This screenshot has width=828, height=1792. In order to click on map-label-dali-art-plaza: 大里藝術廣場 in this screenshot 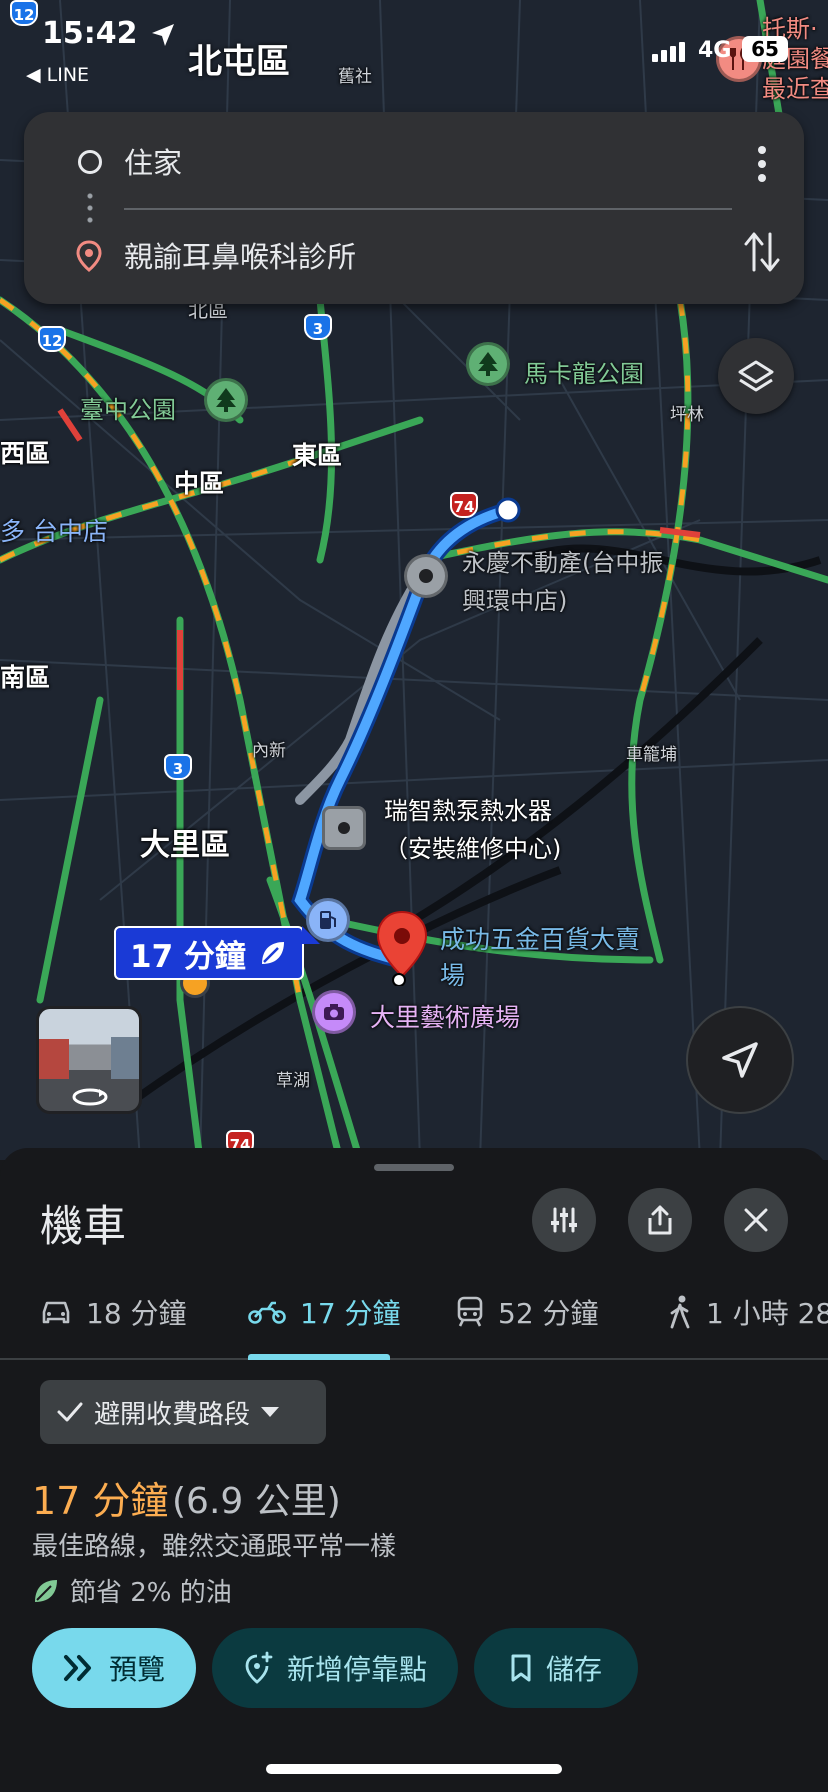, I will do `click(445, 1016)`.